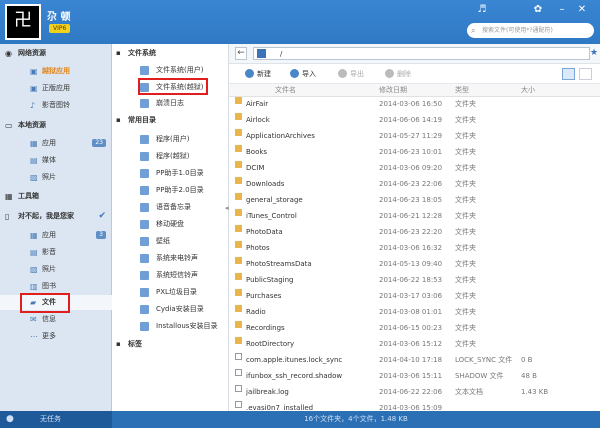  Describe the element at coordinates (585, 74) in the screenshot. I see `grid-view-icon` at that location.